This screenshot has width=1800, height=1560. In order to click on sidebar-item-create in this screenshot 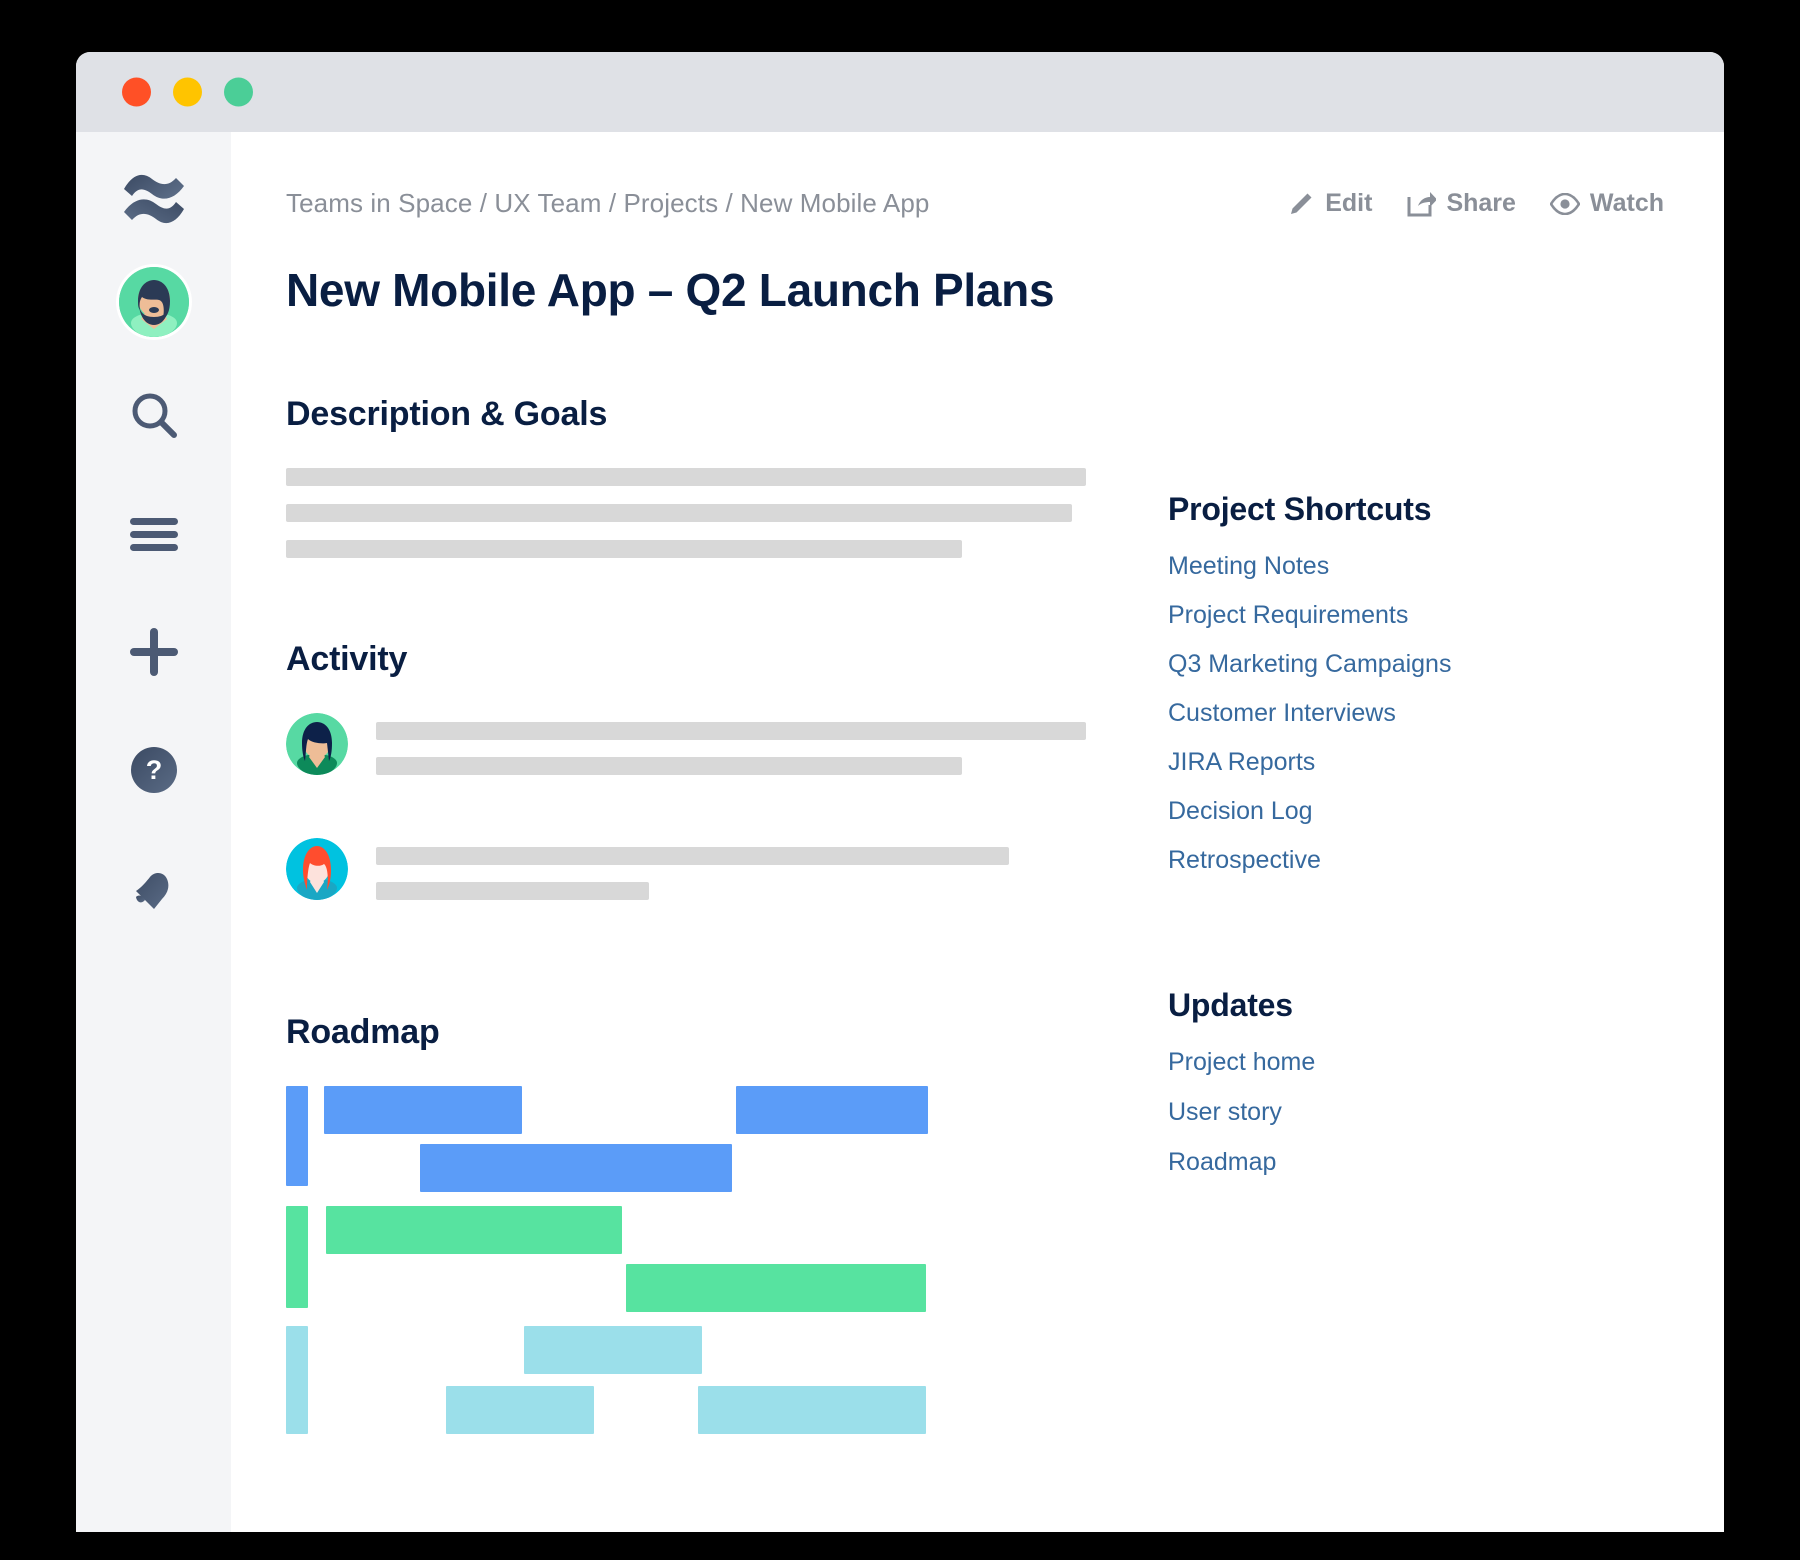, I will do `click(154, 654)`.